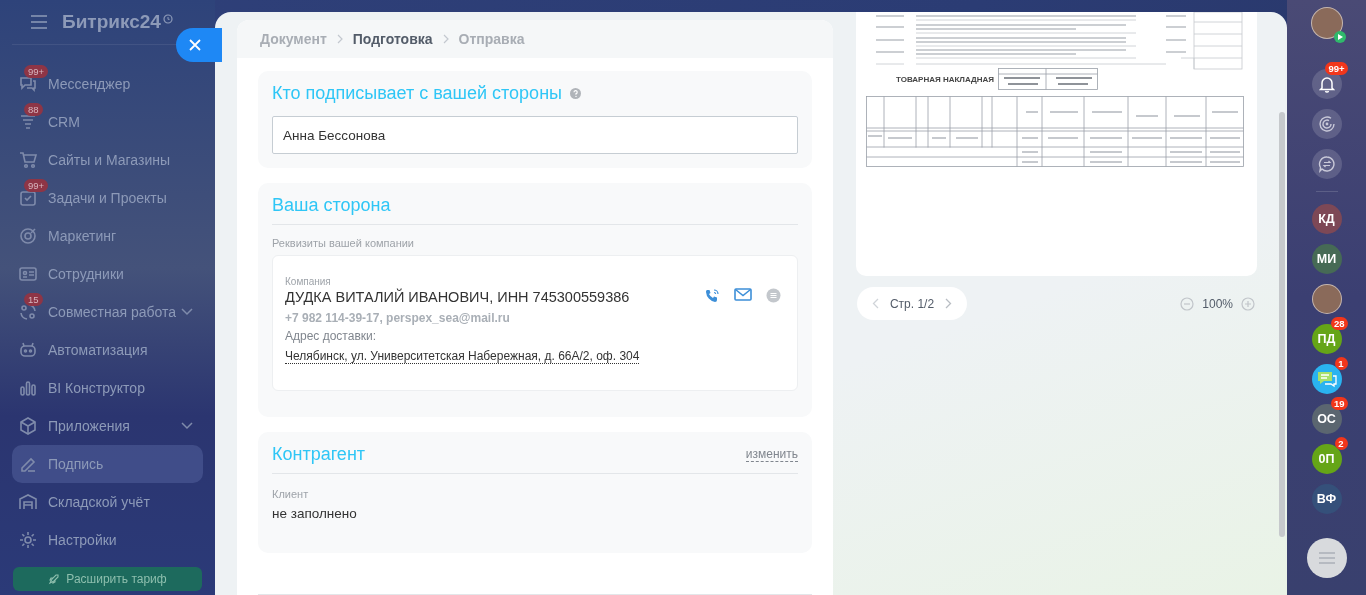 The height and width of the screenshot is (595, 1366). What do you see at coordinates (392, 39) in the screenshot?
I see `step-tab: Подготовка` at bounding box center [392, 39].